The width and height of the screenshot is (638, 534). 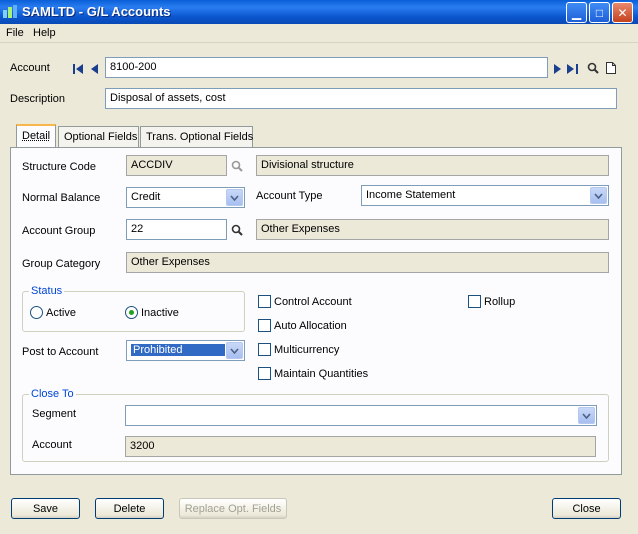 What do you see at coordinates (321, 374) in the screenshot?
I see `maintain-quantities-label: Maintain Quantities` at bounding box center [321, 374].